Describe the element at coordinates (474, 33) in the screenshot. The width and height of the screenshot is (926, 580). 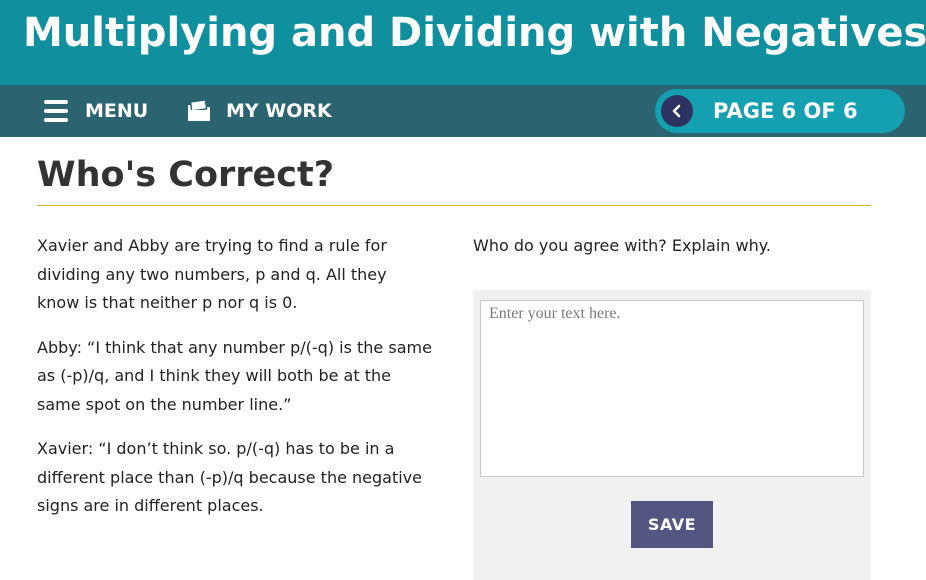
I see `page-title: Multiplying and Dividing with Negatives` at that location.